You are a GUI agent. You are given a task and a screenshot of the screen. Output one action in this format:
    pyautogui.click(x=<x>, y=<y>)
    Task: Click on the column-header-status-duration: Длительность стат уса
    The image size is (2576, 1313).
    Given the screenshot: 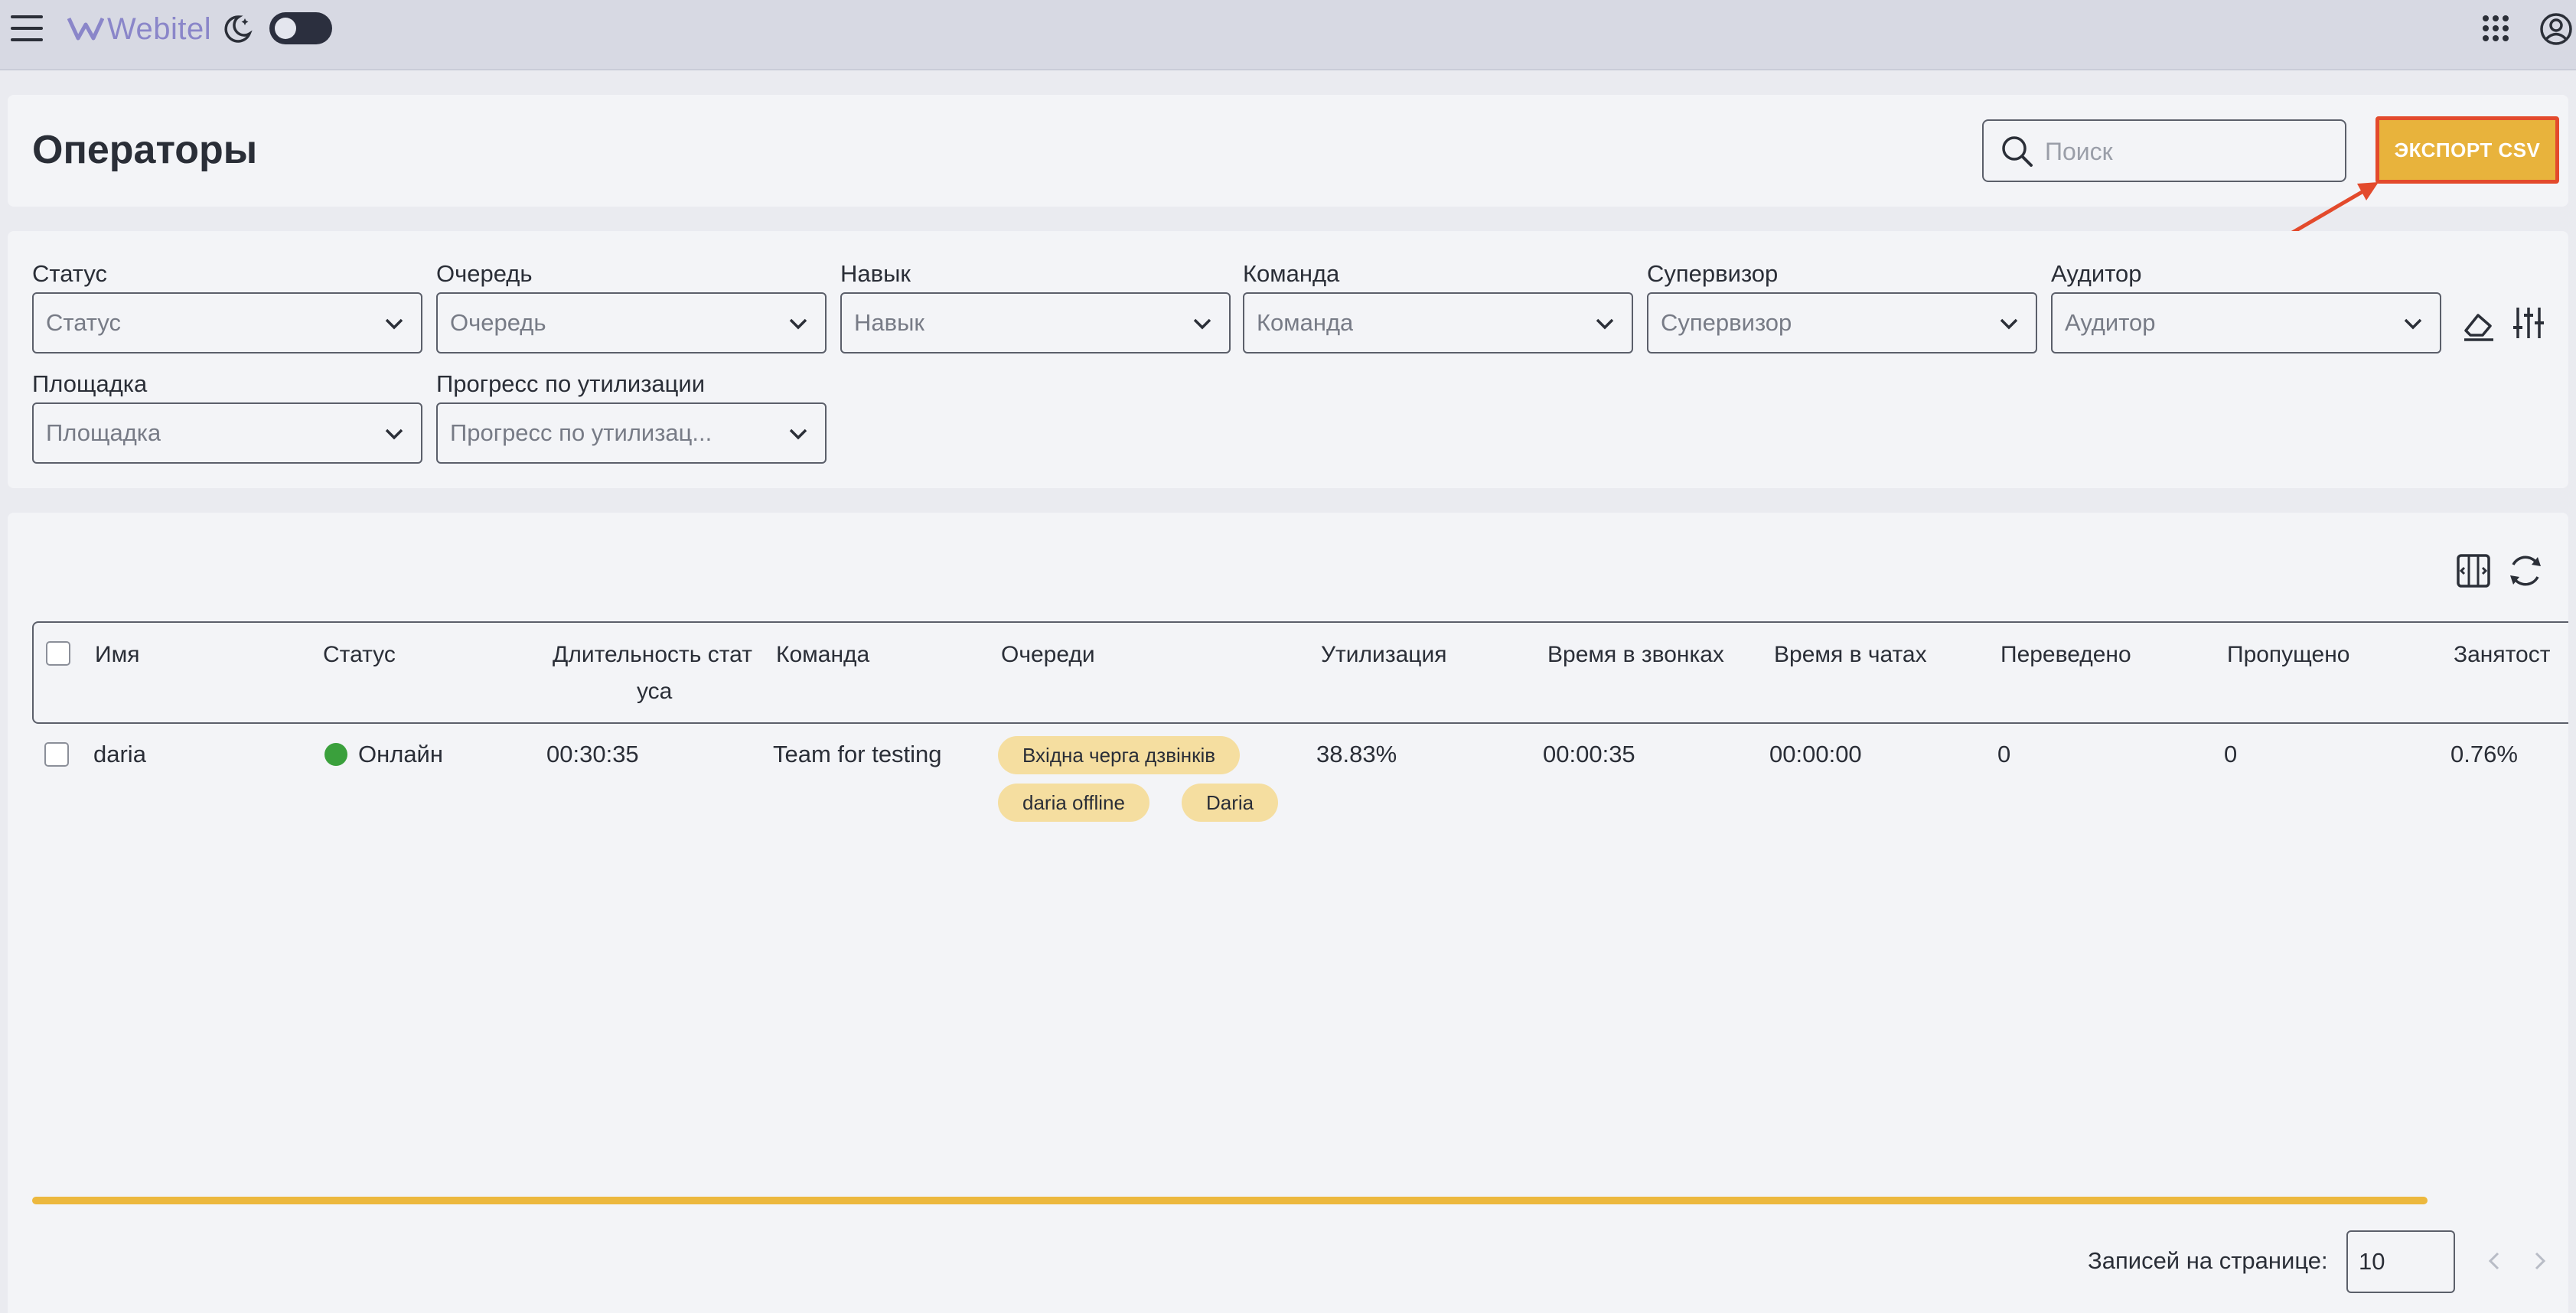 What is the action you would take?
    pyautogui.click(x=652, y=673)
    